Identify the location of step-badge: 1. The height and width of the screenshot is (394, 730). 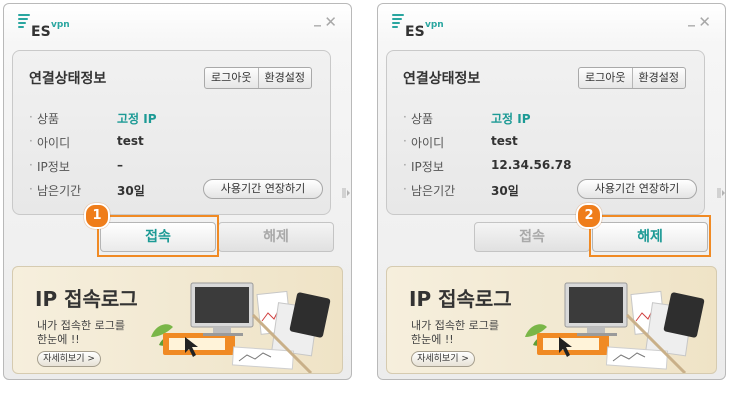
(97, 216).